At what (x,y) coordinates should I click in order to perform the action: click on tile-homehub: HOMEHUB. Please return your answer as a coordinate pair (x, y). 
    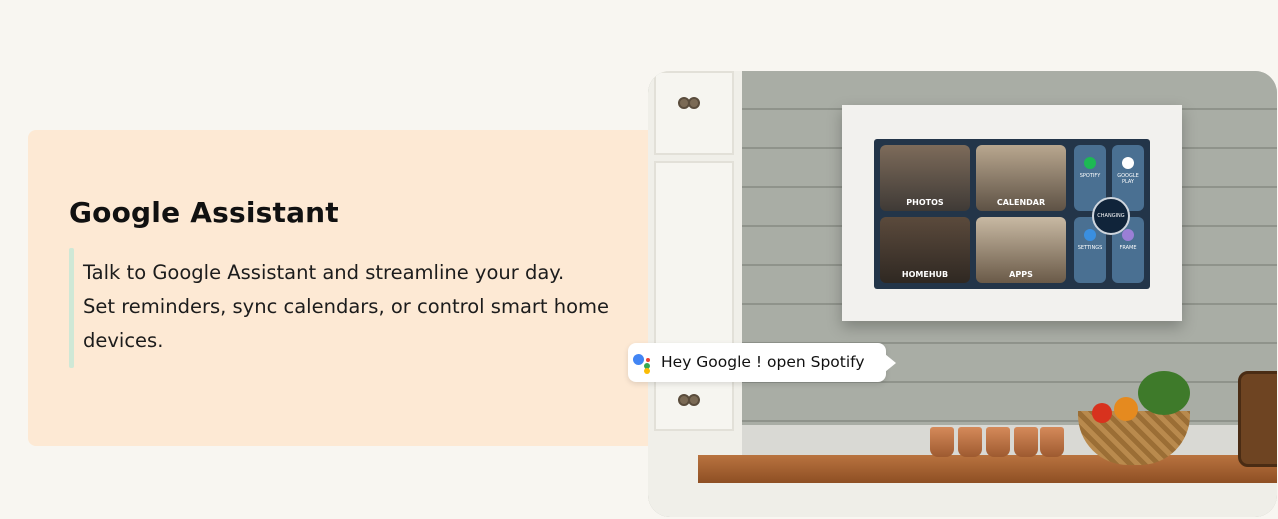
    Looking at the image, I should click on (925, 250).